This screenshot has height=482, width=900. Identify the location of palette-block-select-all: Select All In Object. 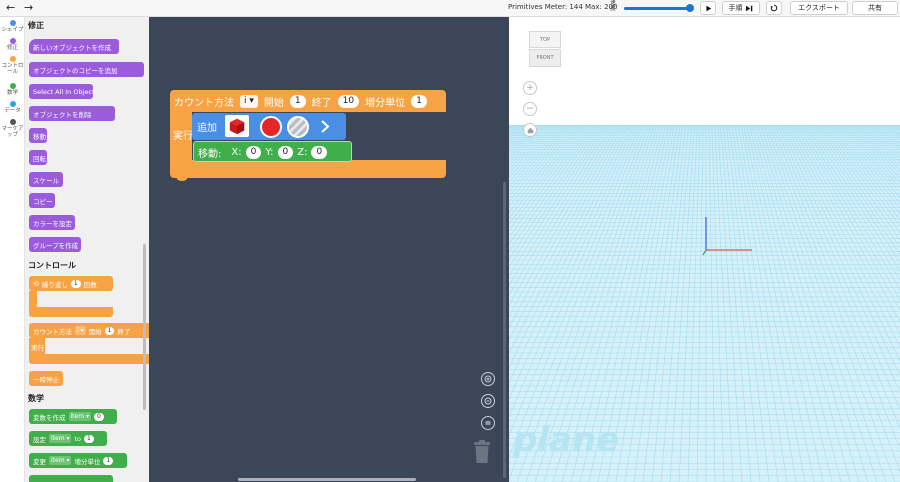
(62, 91).